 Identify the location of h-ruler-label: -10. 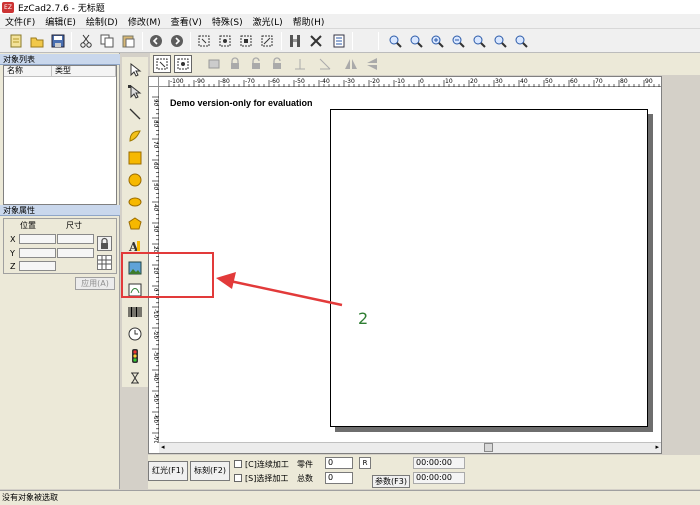
(400, 81).